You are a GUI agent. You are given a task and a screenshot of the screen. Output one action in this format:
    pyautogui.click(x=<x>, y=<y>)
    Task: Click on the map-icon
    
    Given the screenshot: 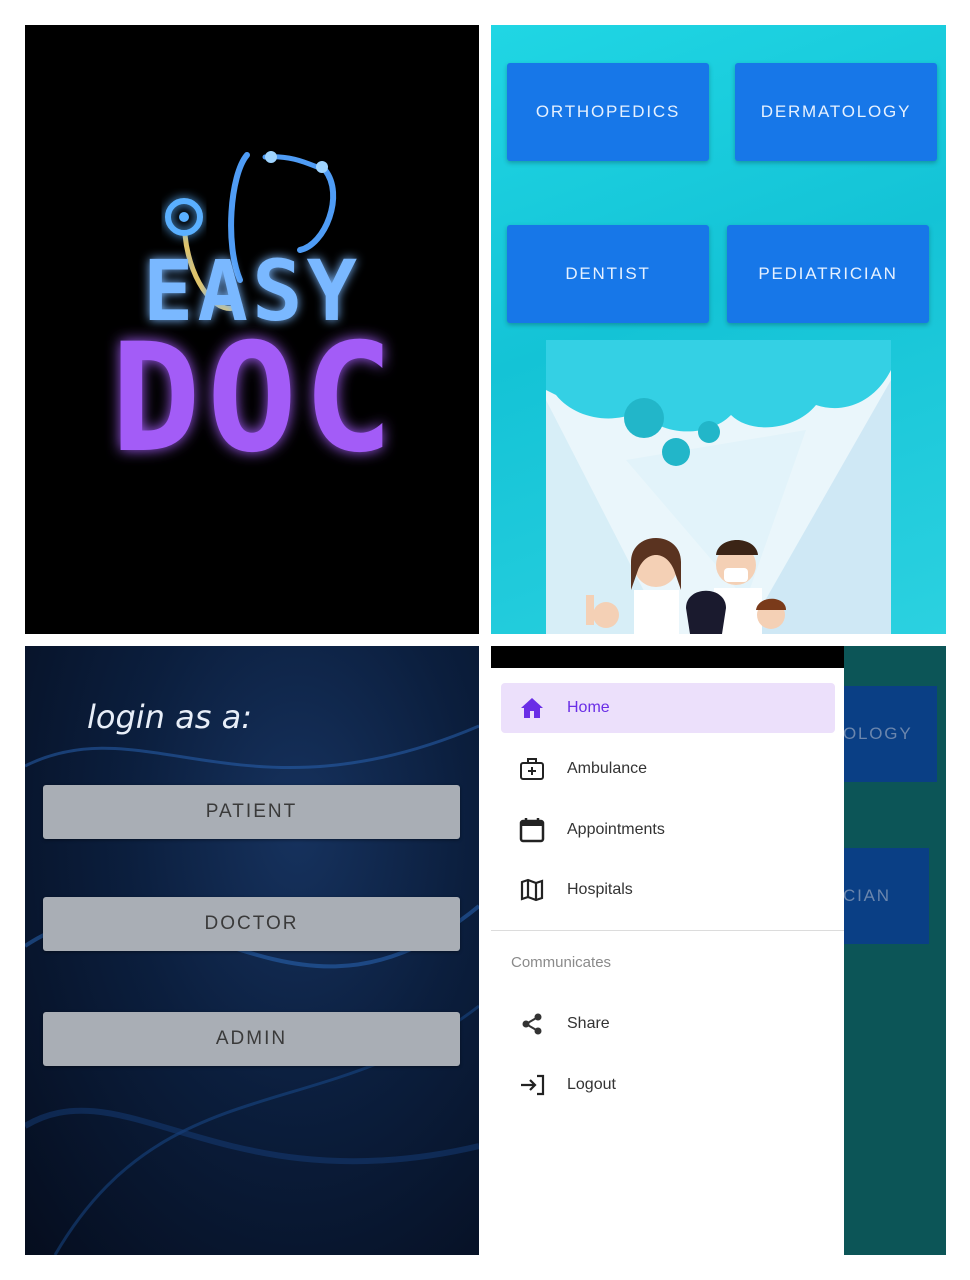 What is the action you would take?
    pyautogui.click(x=532, y=890)
    